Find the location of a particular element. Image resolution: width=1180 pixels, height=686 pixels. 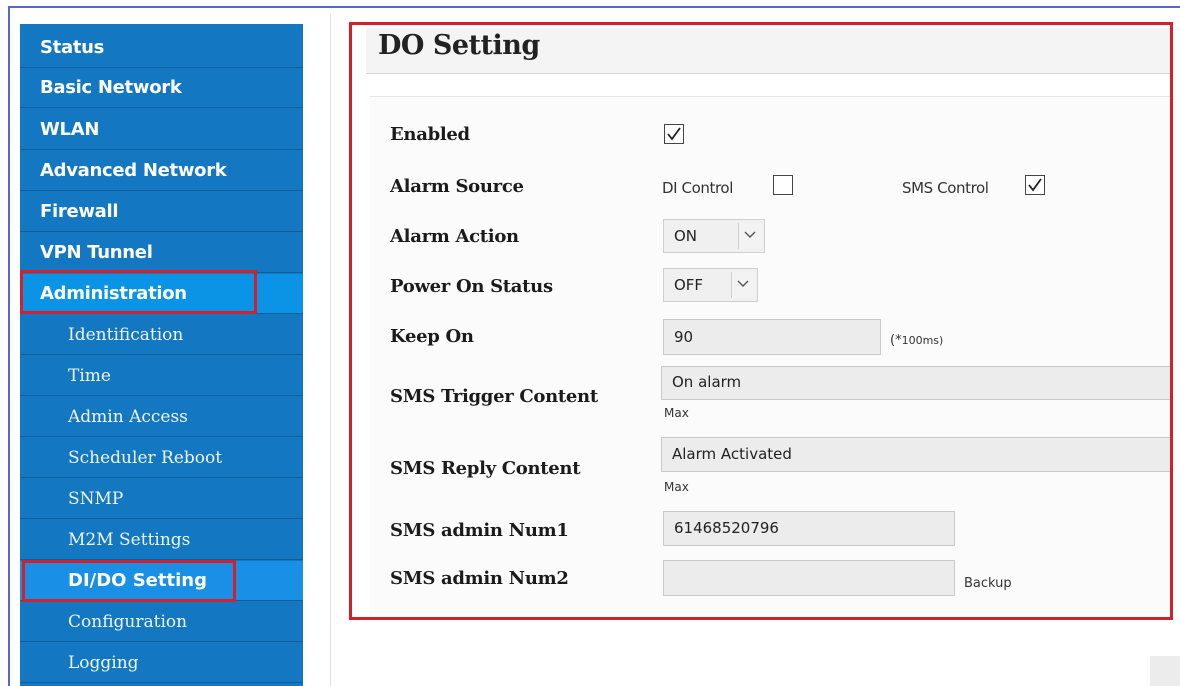

alarm-action-select: ON is located at coordinates (714, 236).